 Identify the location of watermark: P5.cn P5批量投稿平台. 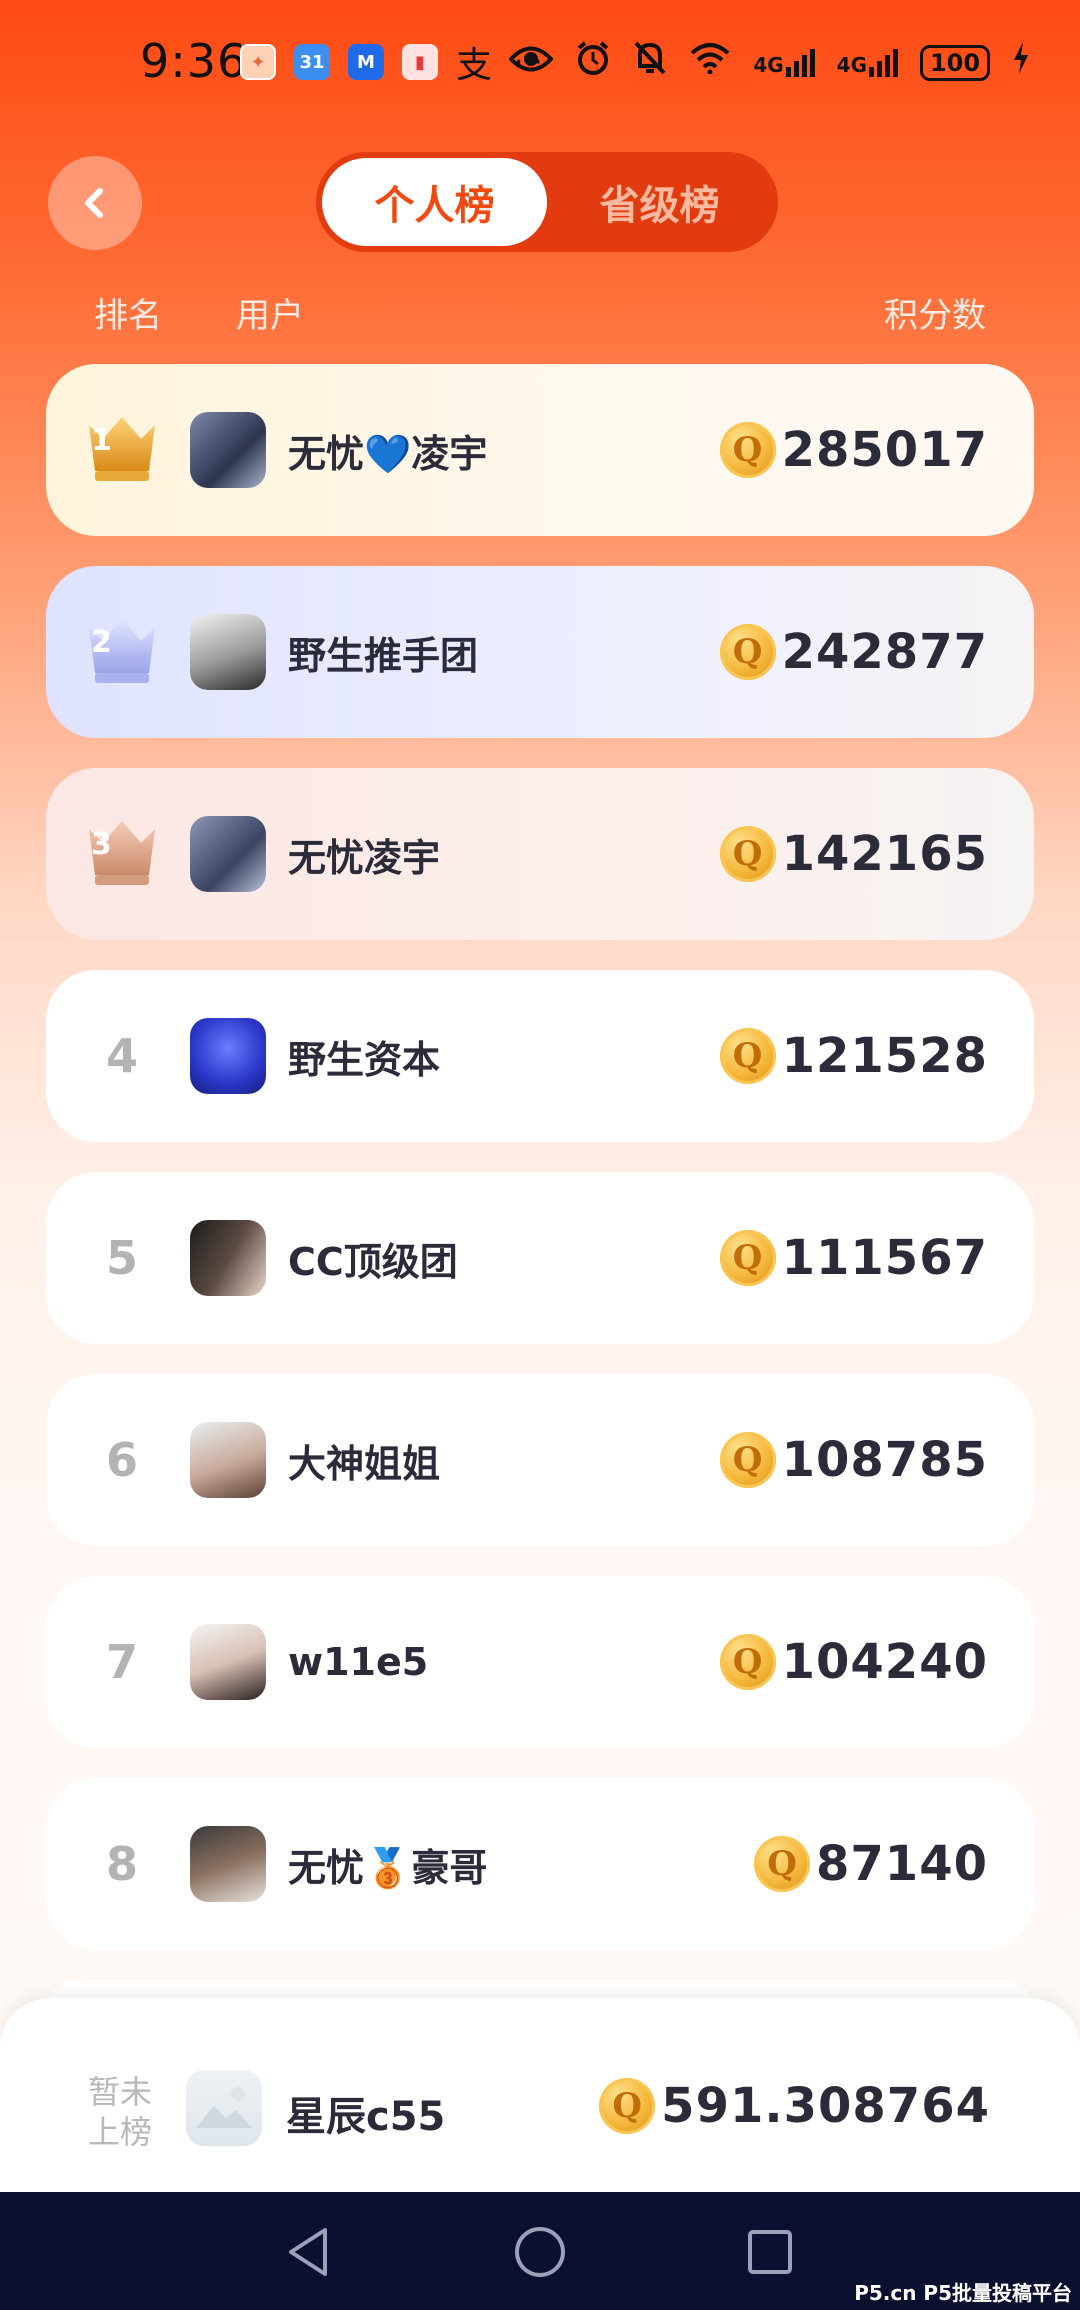
(963, 2293).